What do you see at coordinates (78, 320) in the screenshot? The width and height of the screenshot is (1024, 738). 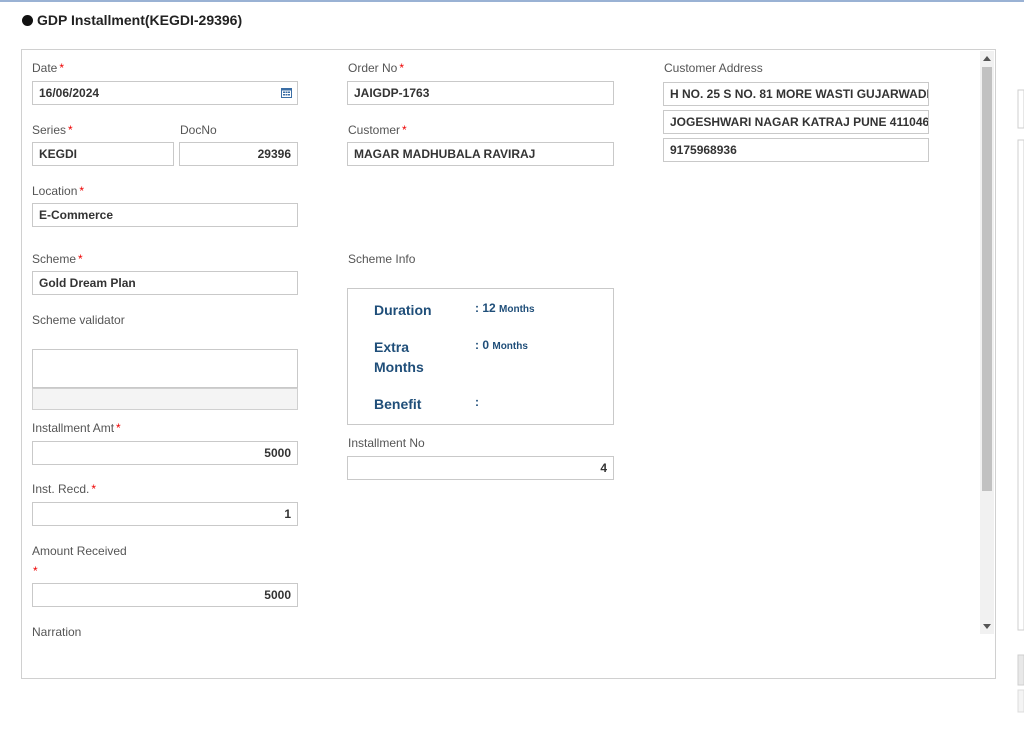 I see `scheme-validator-label: Scheme validator` at bounding box center [78, 320].